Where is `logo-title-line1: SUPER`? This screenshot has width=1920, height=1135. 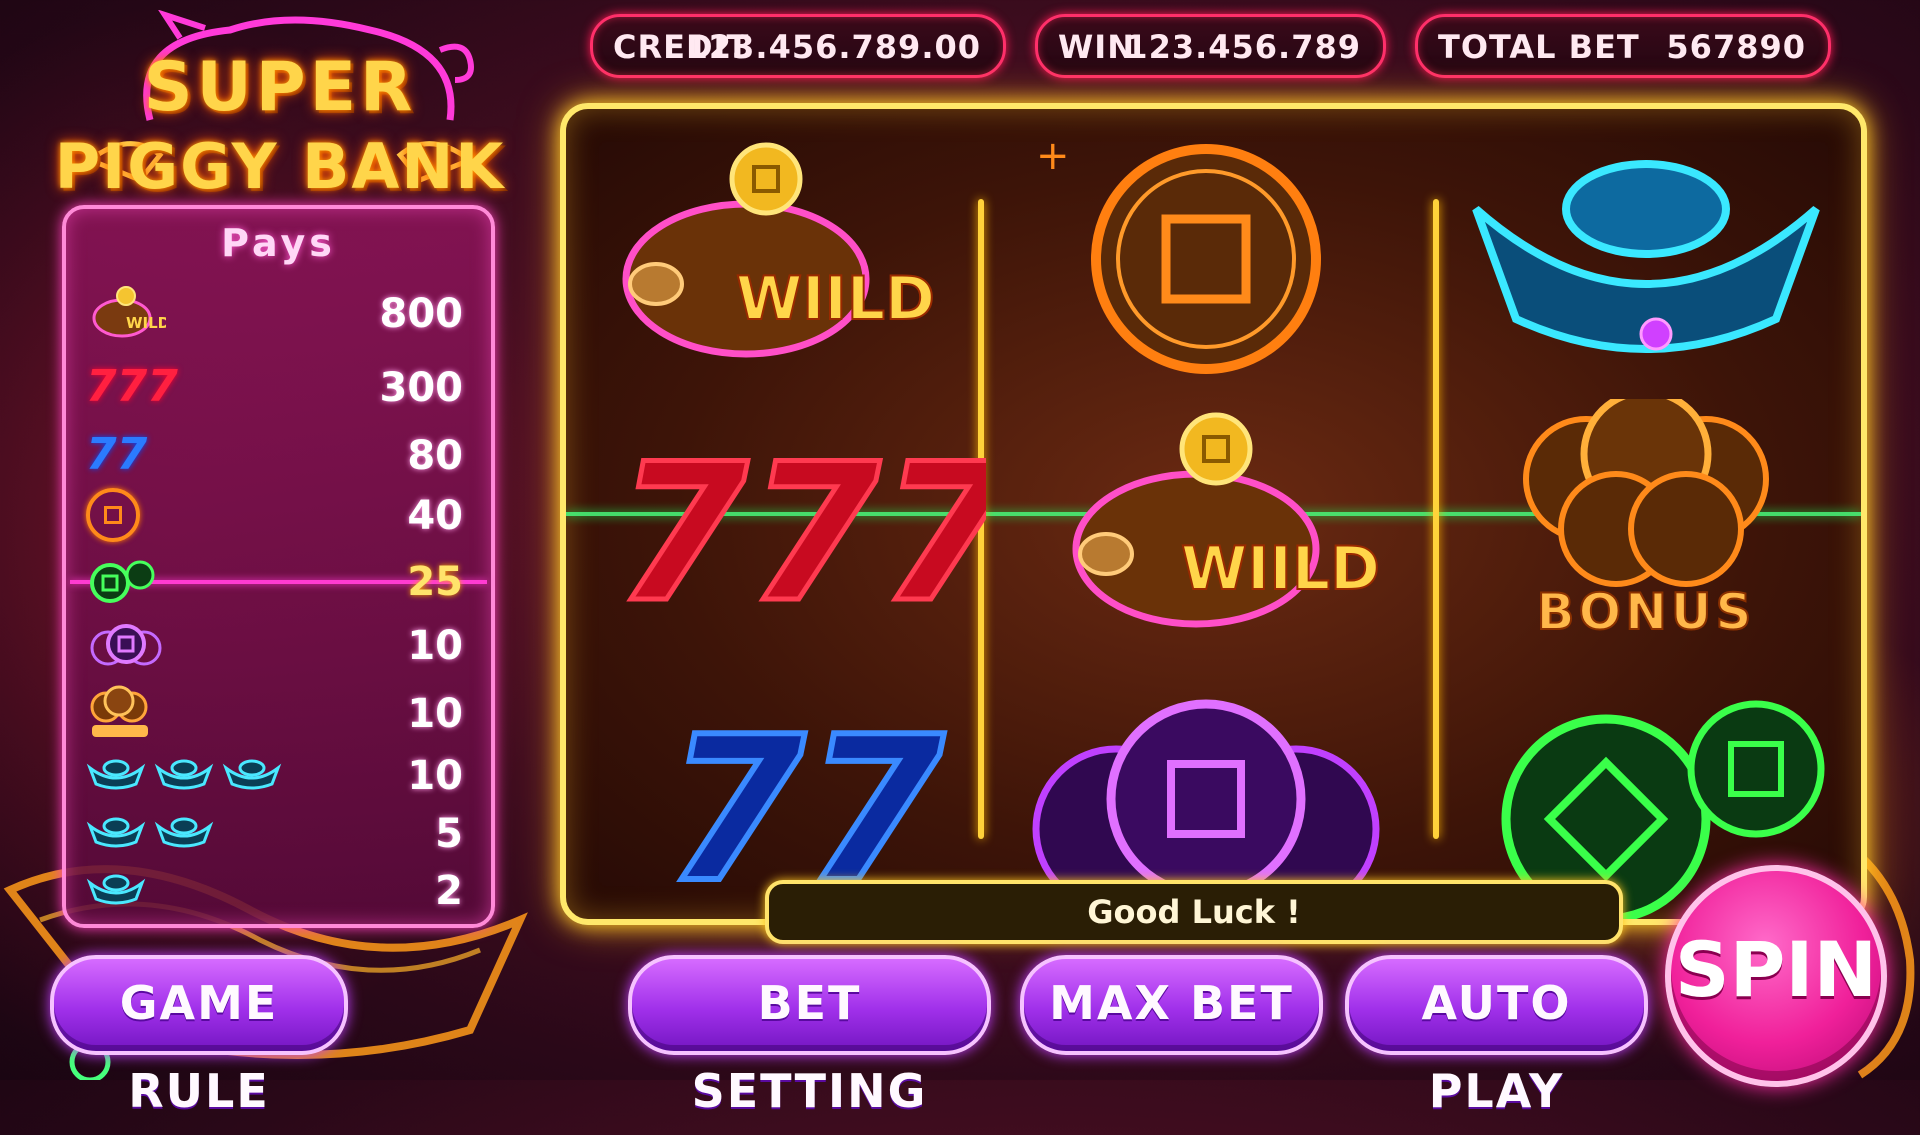
logo-title-line1: SUPER is located at coordinates (280, 87).